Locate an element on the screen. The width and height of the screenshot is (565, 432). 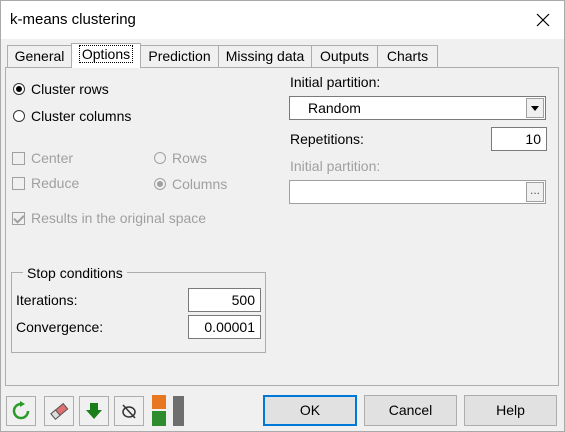
results-original-space-label: Results in the original space is located at coordinates (119, 218).